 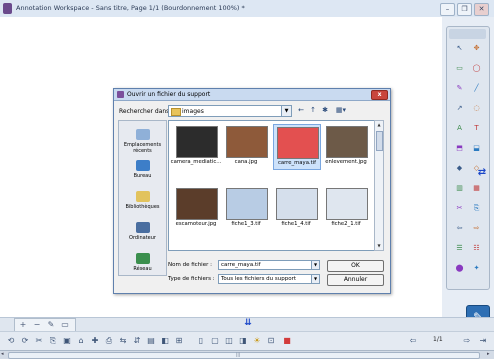 I want to click on edit-icon: ✎, so click(x=51, y=325).